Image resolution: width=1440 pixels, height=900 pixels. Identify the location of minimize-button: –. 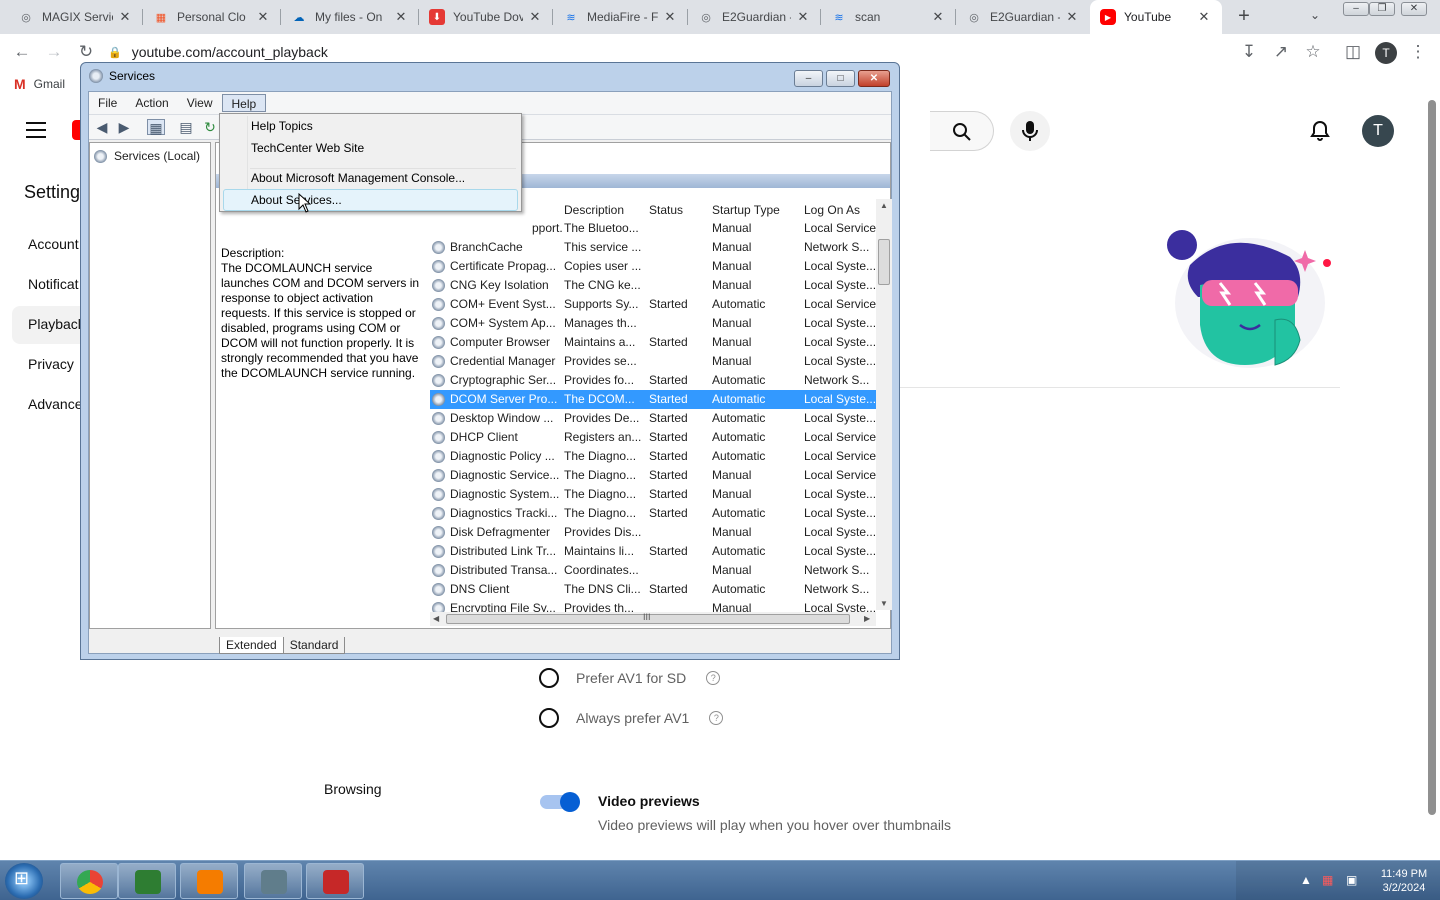
(808, 78).